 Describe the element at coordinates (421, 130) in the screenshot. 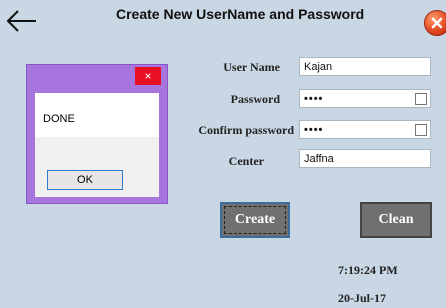

I see `show-confirm-password-checkbox` at that location.